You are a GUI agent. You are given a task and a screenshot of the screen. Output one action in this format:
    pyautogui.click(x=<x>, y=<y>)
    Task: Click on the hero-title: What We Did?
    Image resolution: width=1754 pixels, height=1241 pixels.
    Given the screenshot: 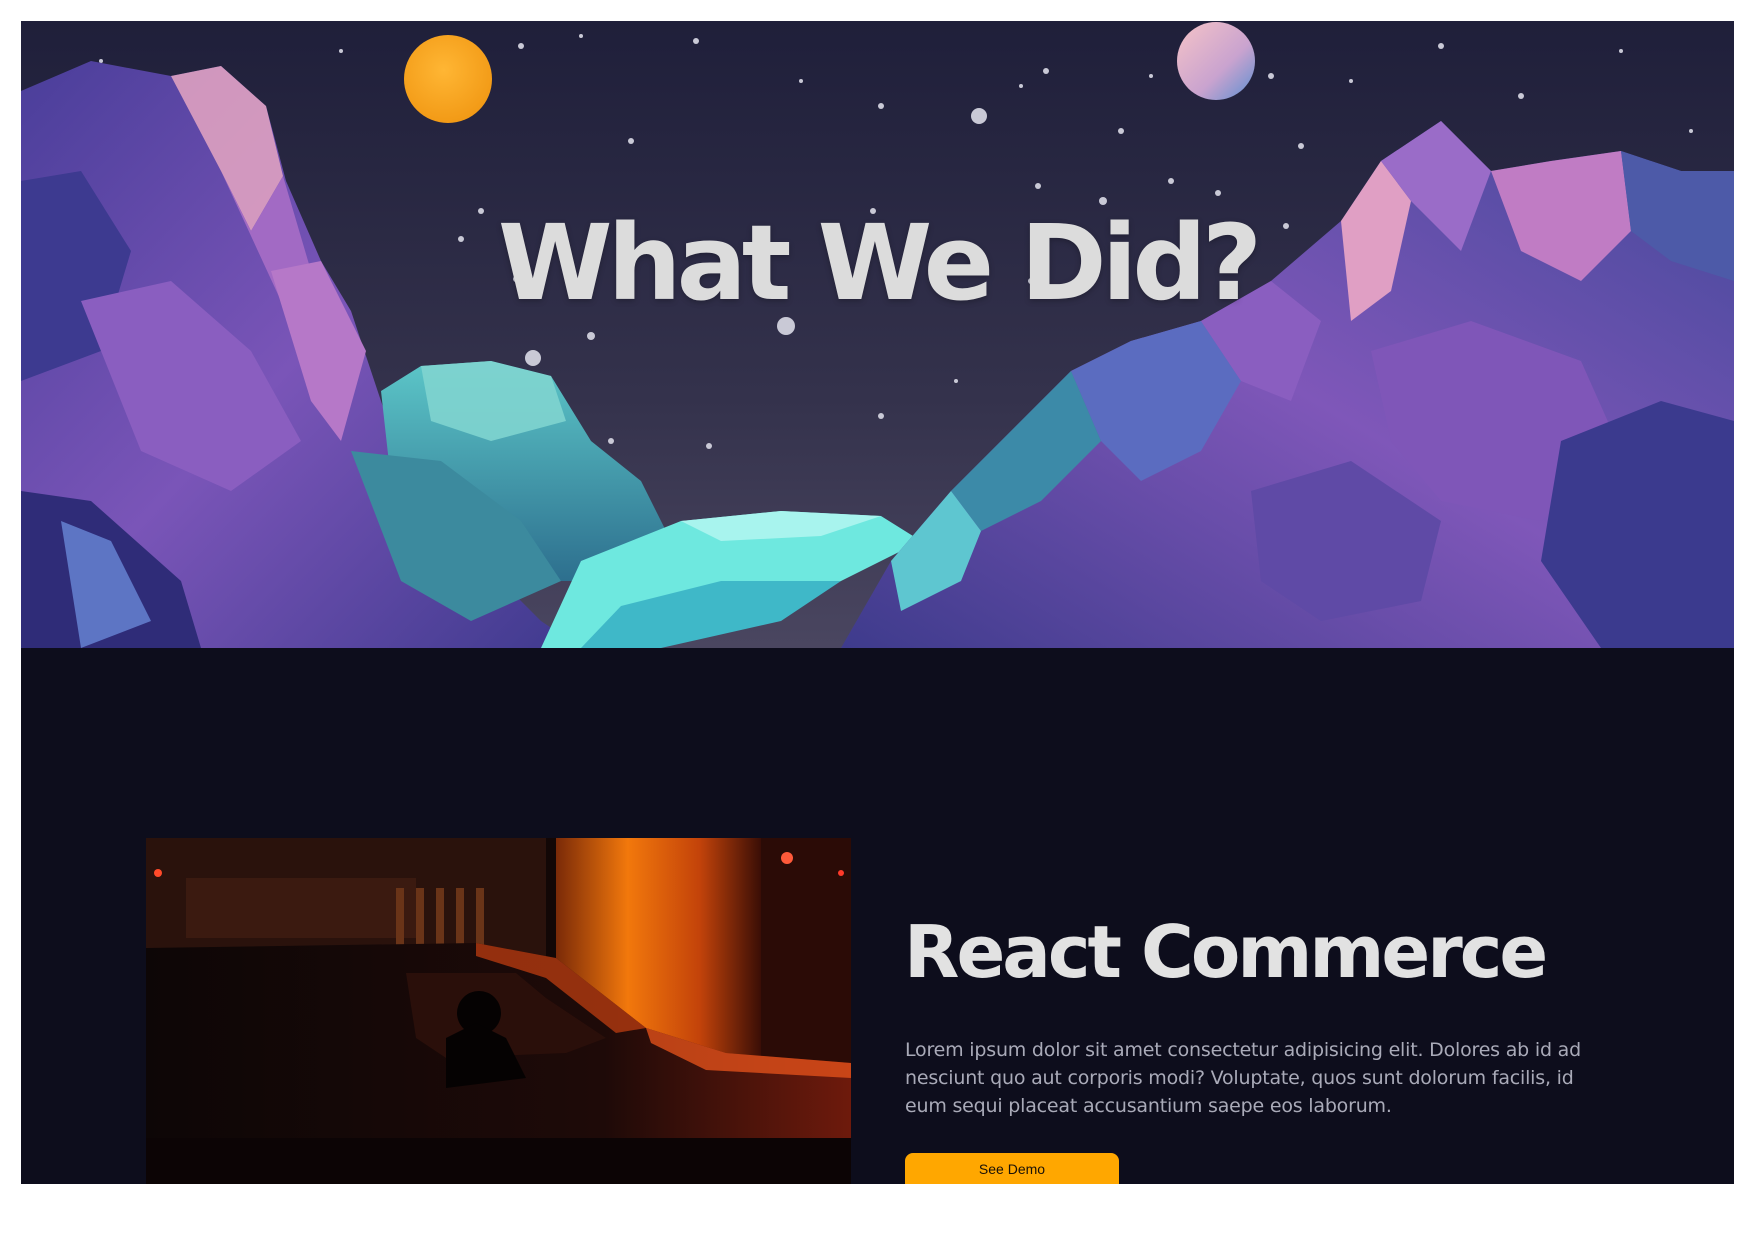 What is the action you would take?
    pyautogui.click(x=879, y=263)
    